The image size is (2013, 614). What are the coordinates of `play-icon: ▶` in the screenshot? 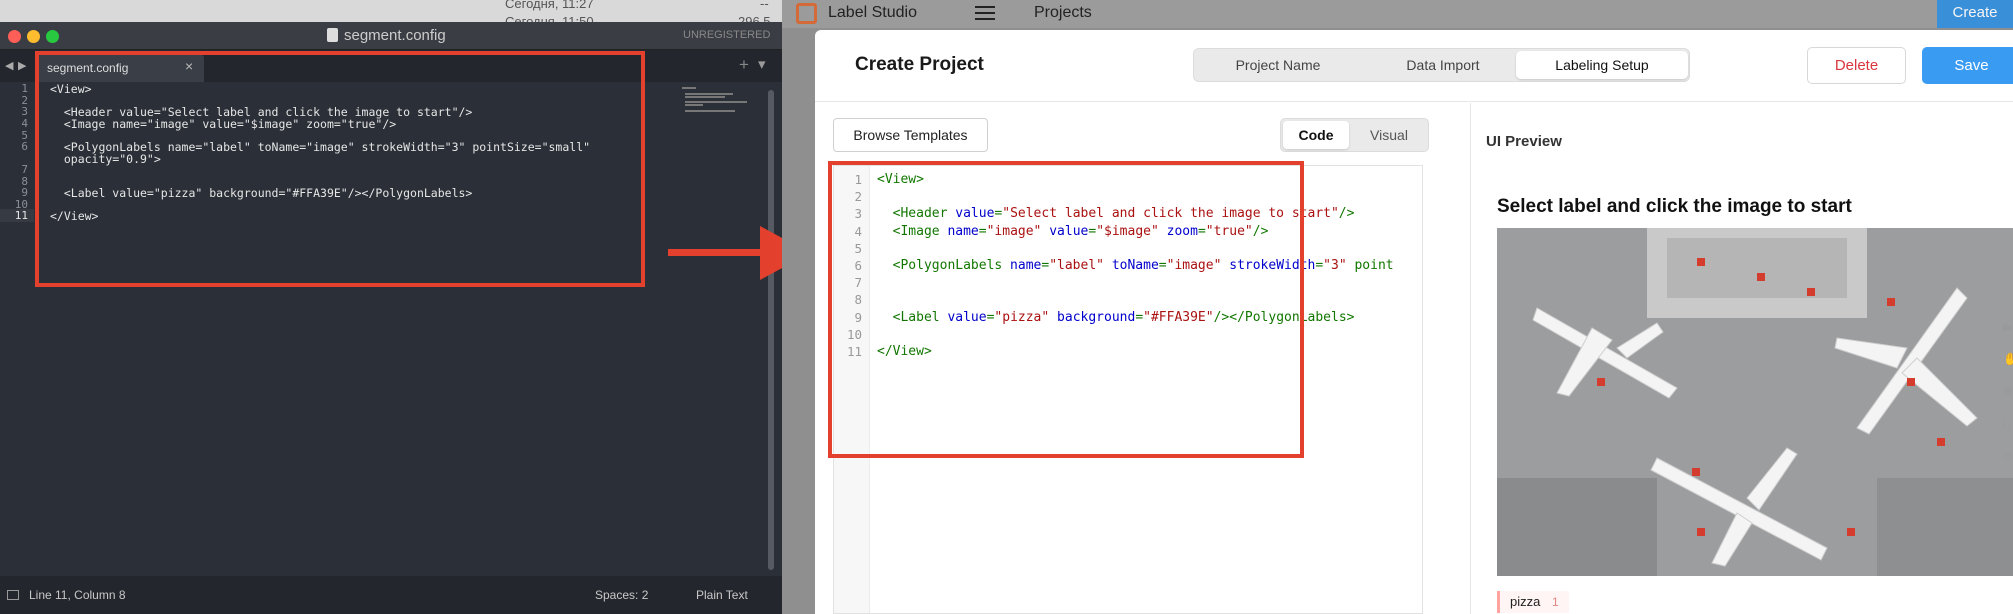 It's located at (2007, 327).